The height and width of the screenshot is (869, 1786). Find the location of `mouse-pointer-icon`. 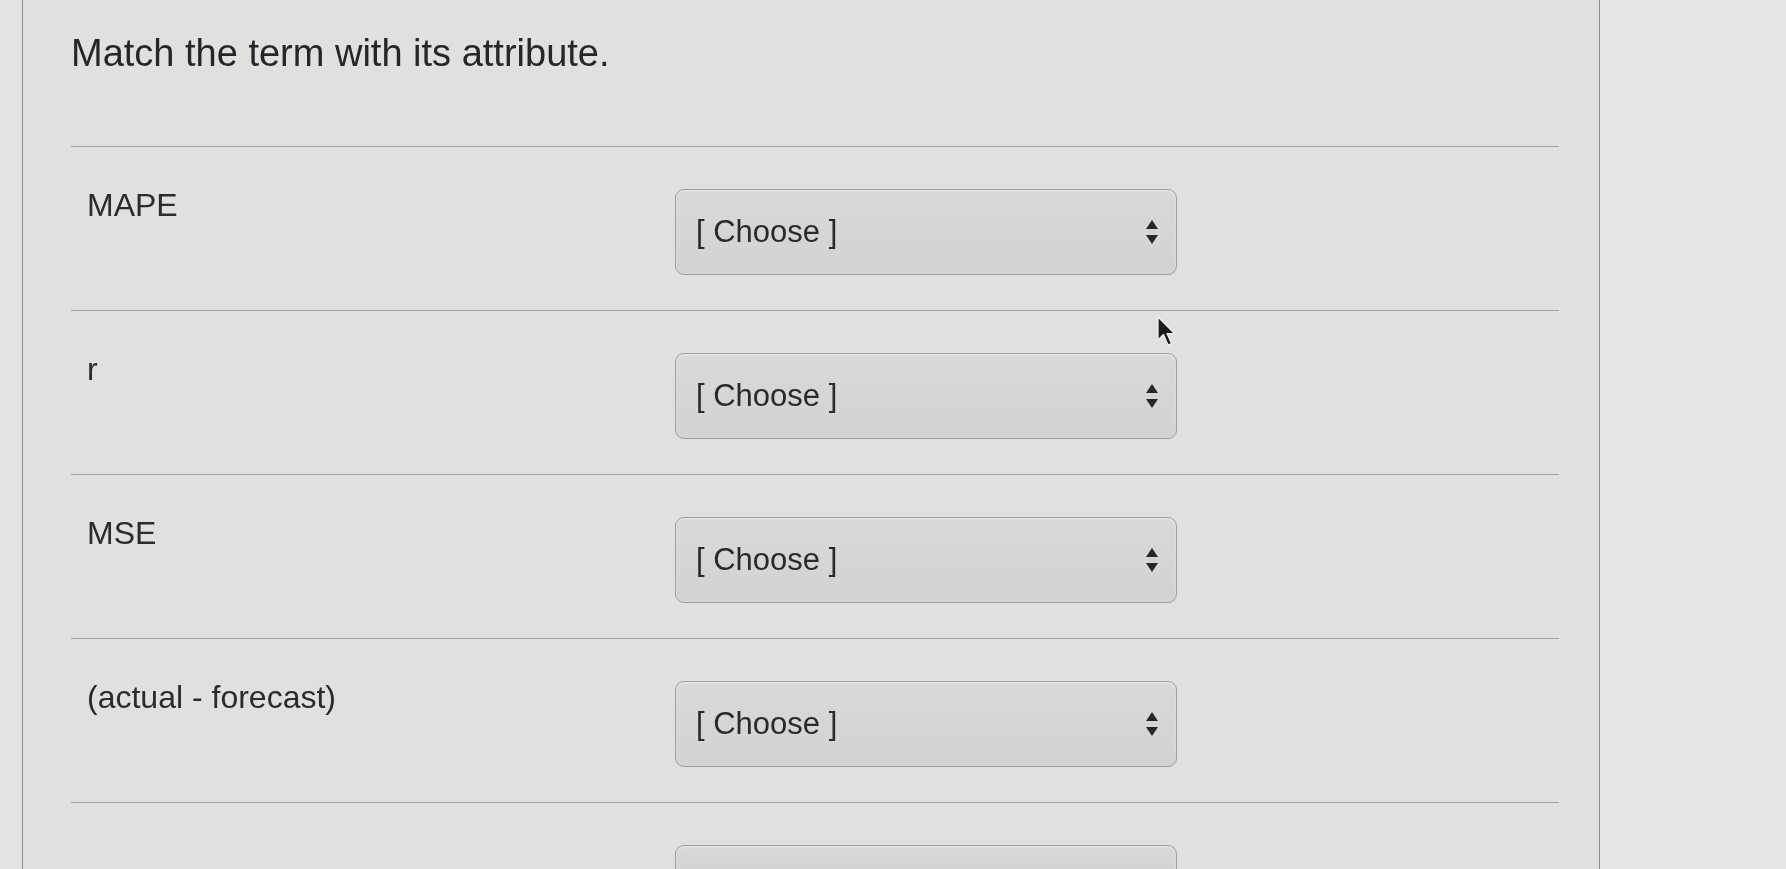

mouse-pointer-icon is located at coordinates (1167, 331).